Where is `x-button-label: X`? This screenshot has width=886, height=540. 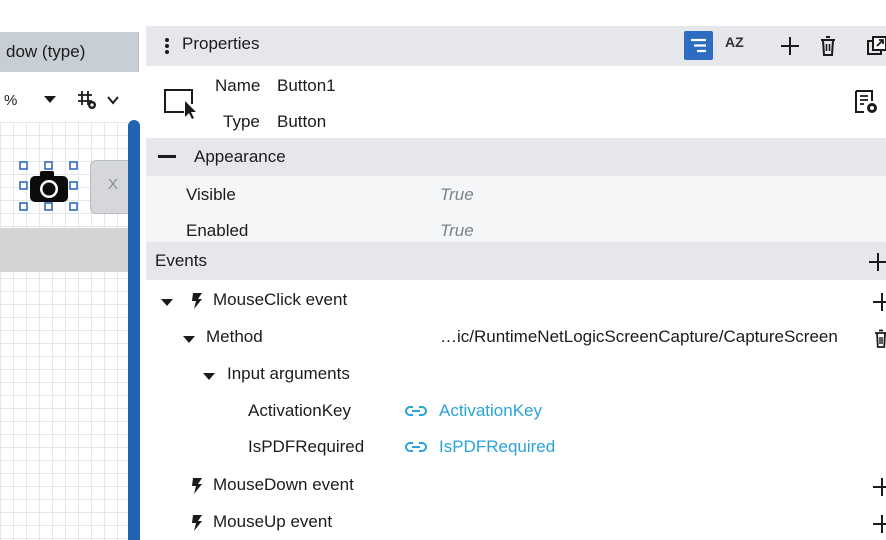
x-button-label: X is located at coordinates (113, 184).